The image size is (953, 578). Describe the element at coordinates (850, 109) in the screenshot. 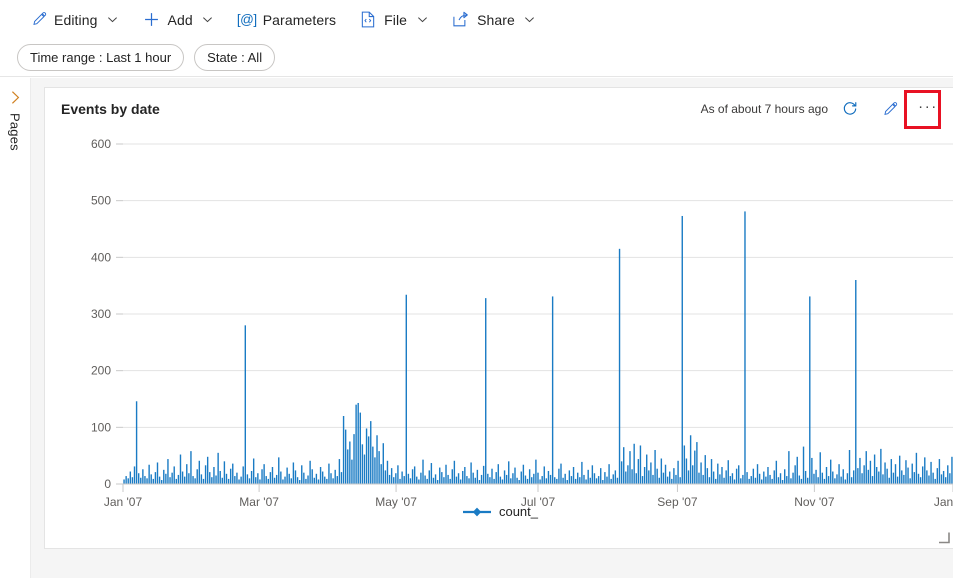

I see `refresh-icon` at that location.